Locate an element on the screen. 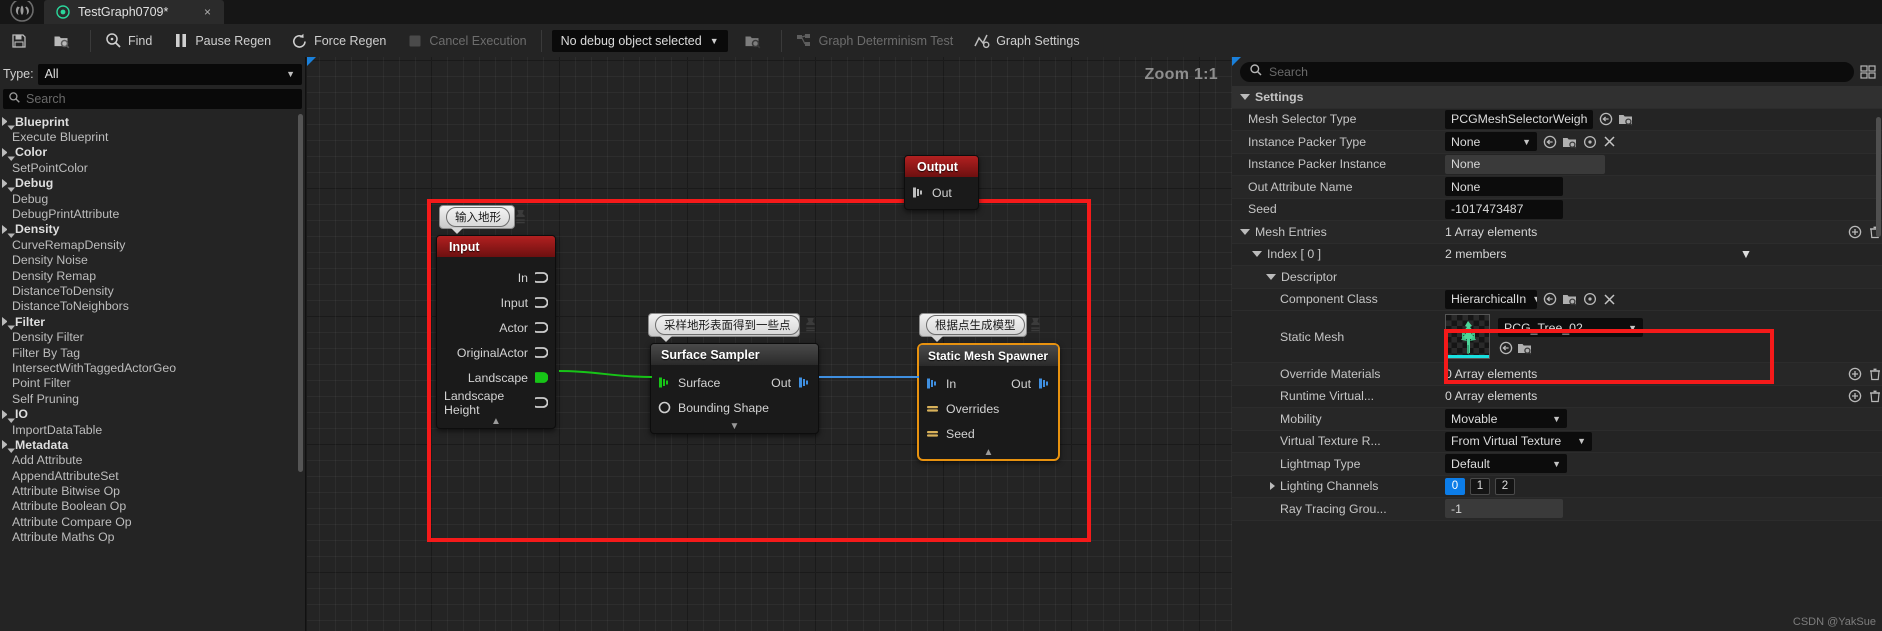 The width and height of the screenshot is (1882, 631). comment-bubble-input: 输入地形 is located at coordinates (482, 219).